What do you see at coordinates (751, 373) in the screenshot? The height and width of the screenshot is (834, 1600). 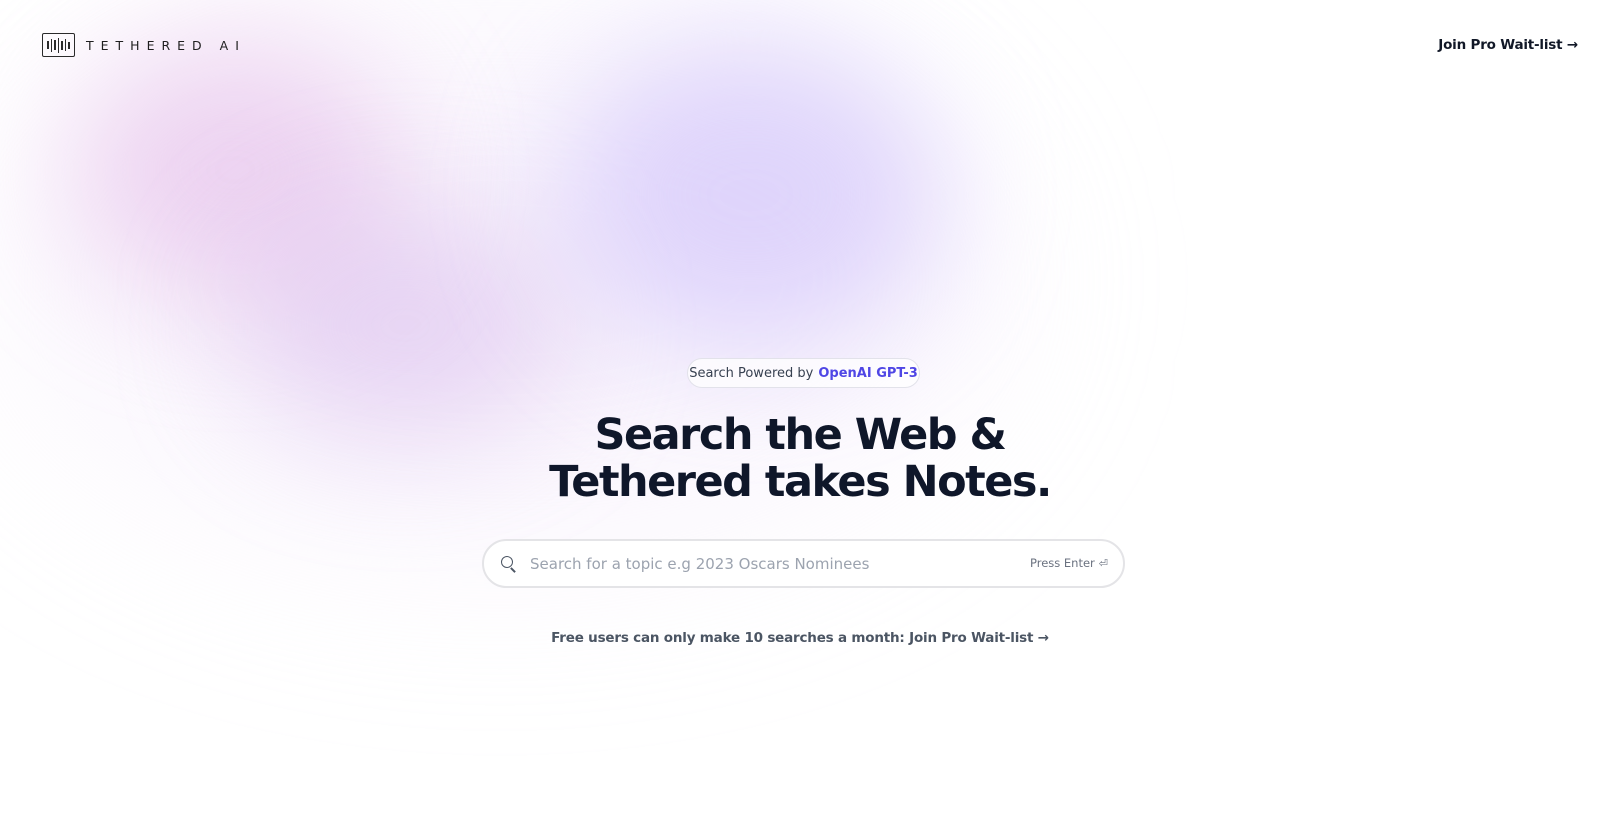 I see `badge-prefix: Search Powered by` at bounding box center [751, 373].